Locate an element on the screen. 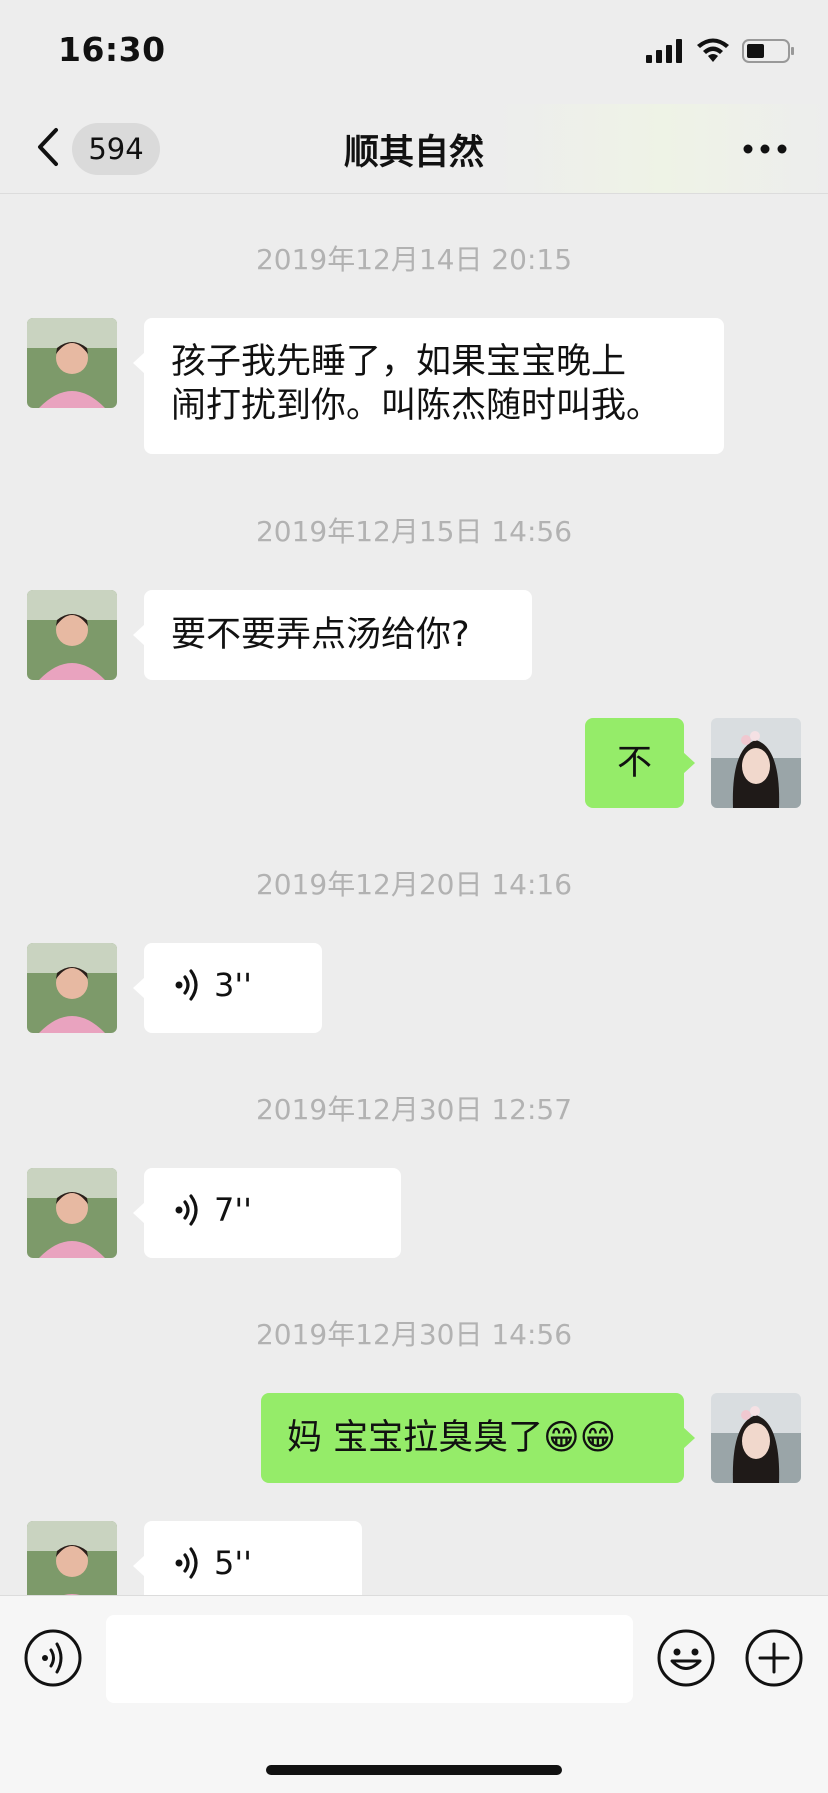  home-indicator is located at coordinates (414, 1770).